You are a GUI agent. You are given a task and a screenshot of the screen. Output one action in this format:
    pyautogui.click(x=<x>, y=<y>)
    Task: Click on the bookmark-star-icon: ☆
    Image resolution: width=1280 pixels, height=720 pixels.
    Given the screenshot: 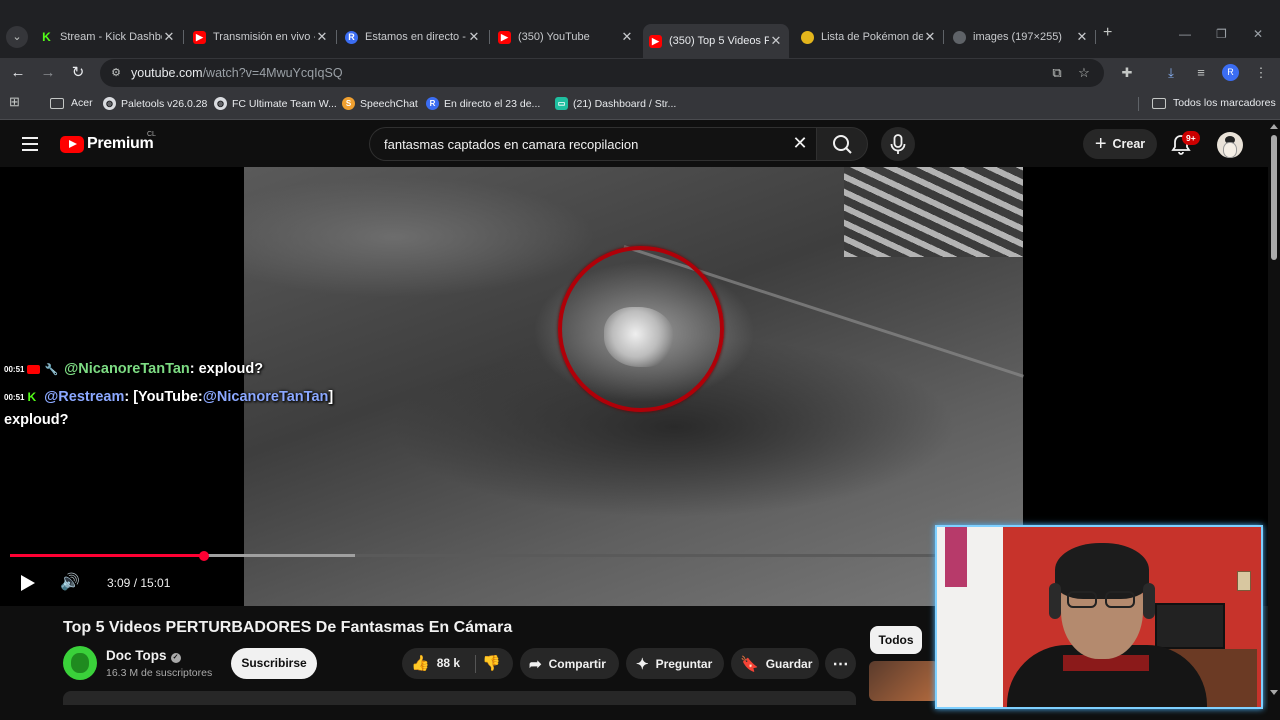 What is the action you would take?
    pyautogui.click(x=1084, y=73)
    